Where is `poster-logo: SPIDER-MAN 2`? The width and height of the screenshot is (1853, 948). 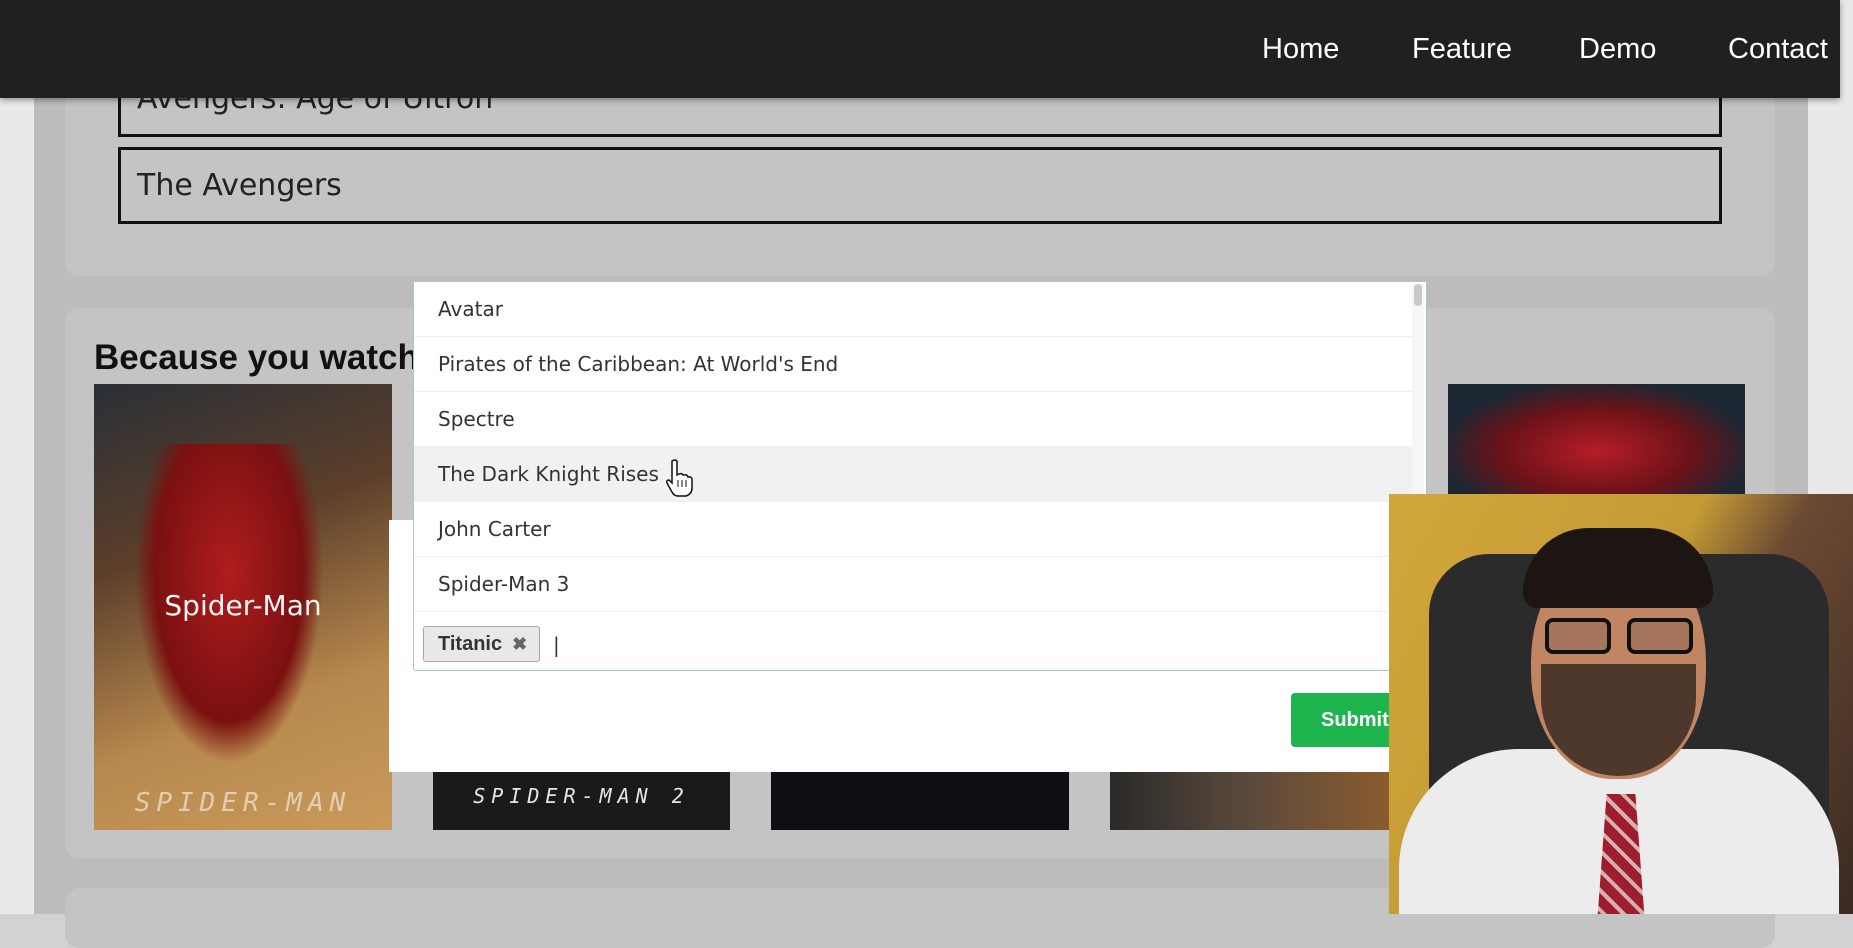 poster-logo: SPIDER-MAN 2 is located at coordinates (581, 796).